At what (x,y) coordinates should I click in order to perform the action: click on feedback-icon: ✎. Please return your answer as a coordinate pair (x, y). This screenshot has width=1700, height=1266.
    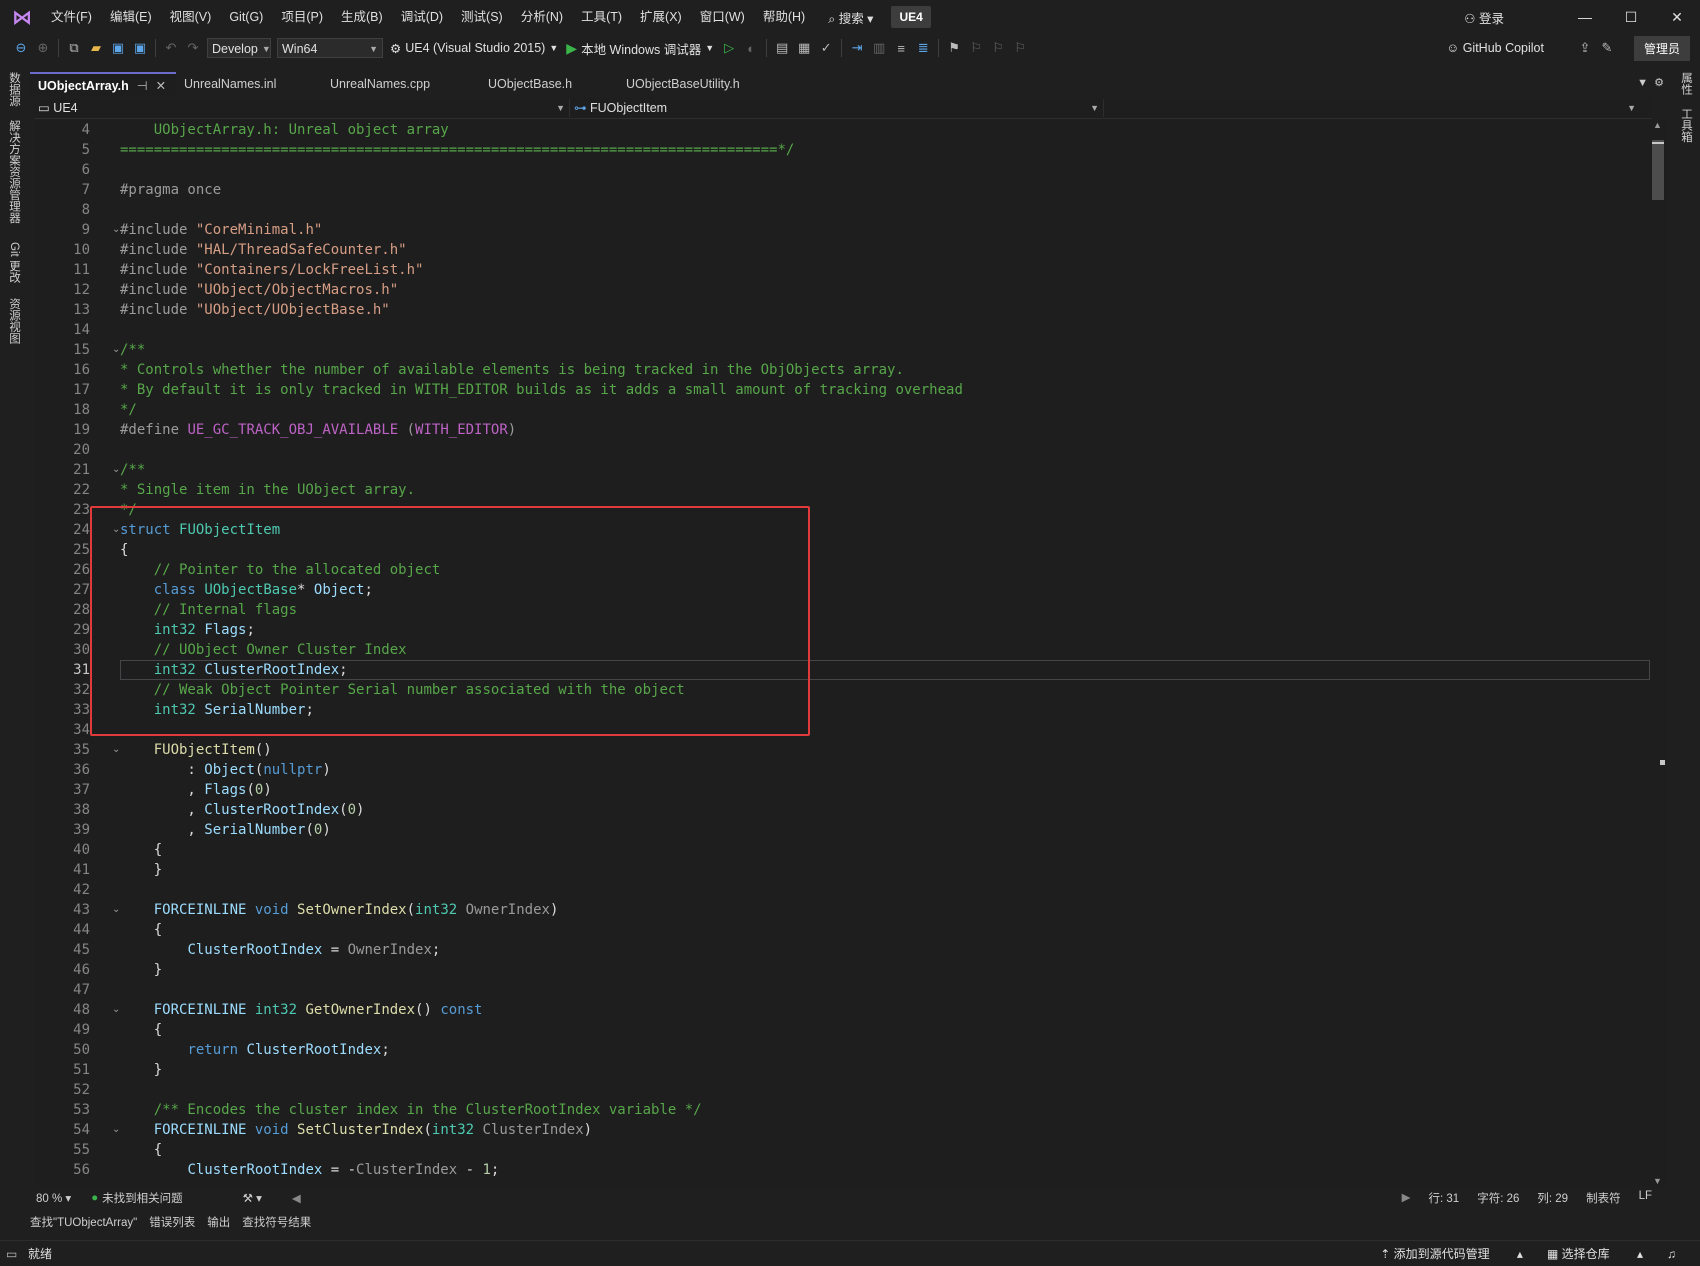
    Looking at the image, I should click on (1607, 48).